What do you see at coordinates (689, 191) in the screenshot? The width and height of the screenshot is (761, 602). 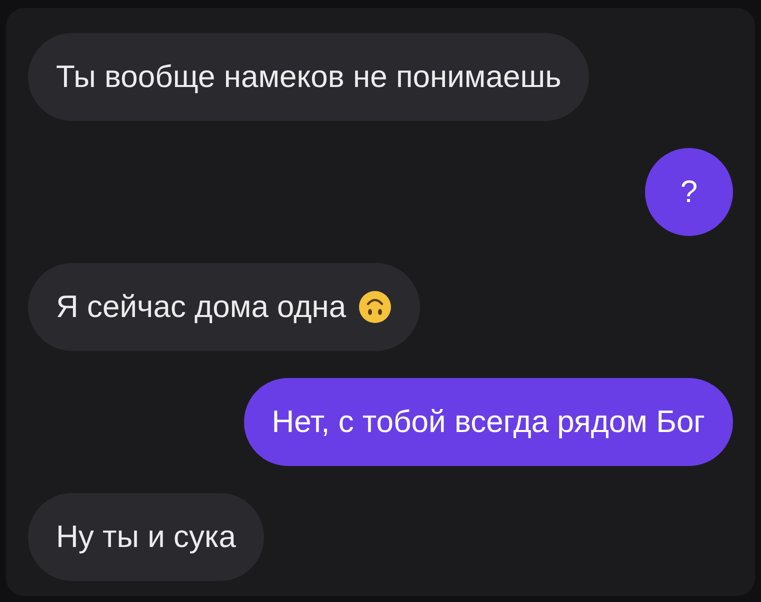 I see `message-text: ?` at bounding box center [689, 191].